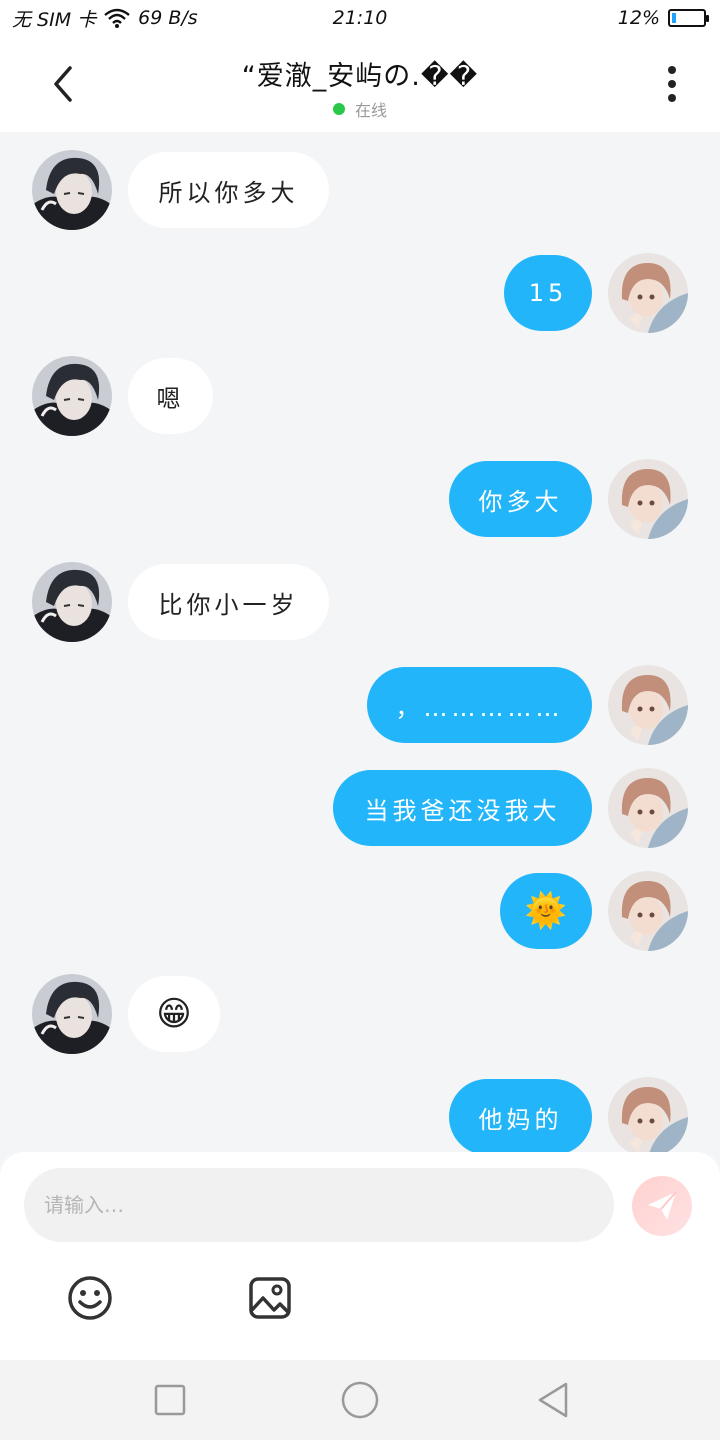 This screenshot has height=1440, width=720. Describe the element at coordinates (360, 1014) in the screenshot. I see `message-row: 😁` at that location.